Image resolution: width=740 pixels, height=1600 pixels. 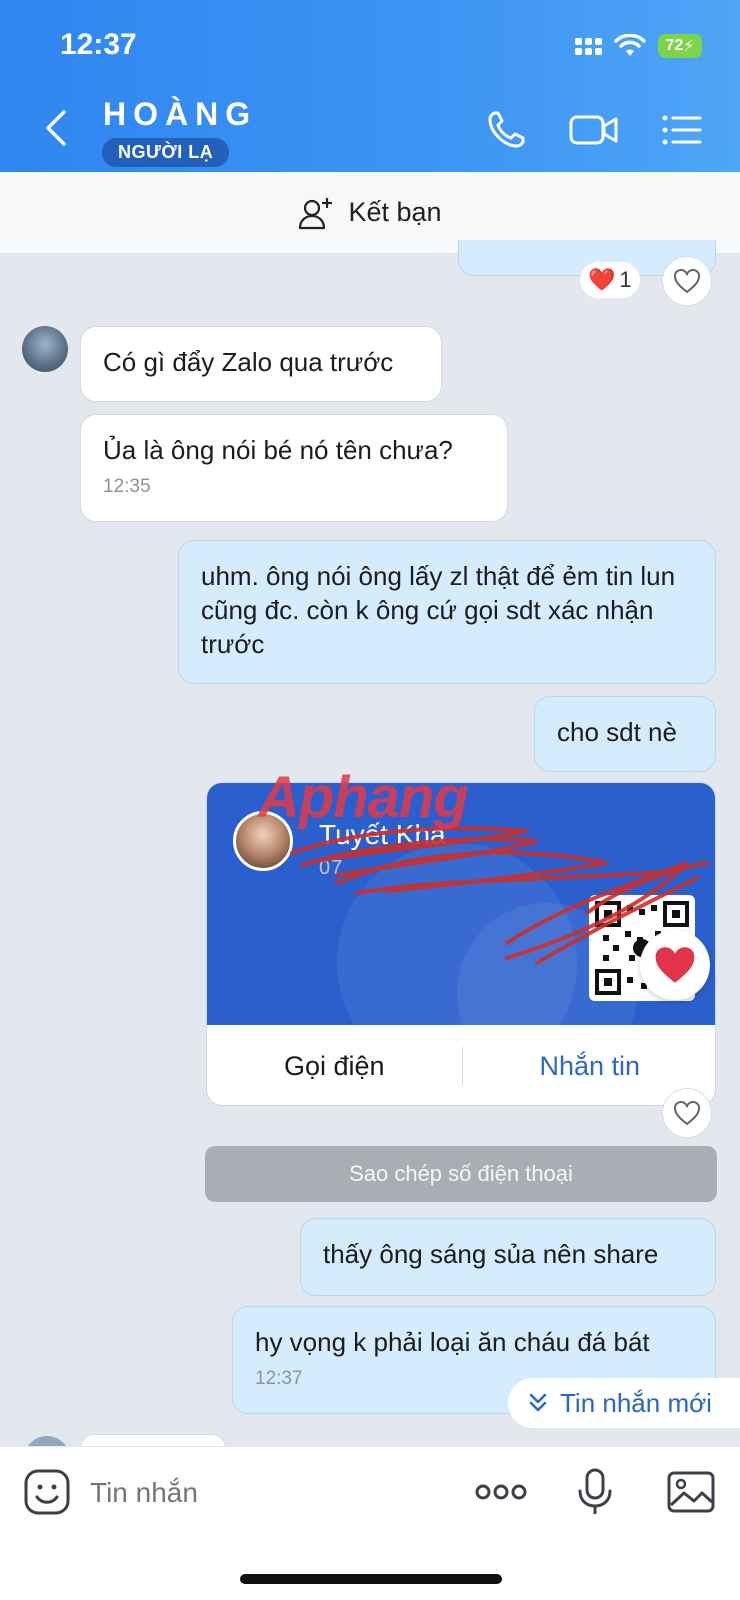 What do you see at coordinates (180, 114) in the screenshot?
I see `contact-name: HOÀNG` at bounding box center [180, 114].